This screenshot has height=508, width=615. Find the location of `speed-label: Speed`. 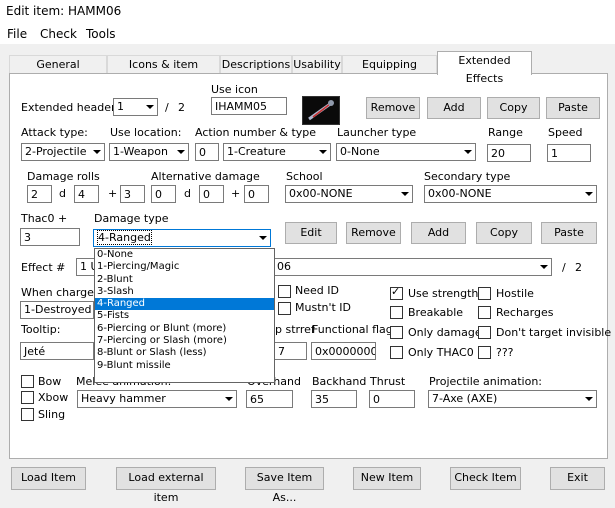

speed-label: Speed is located at coordinates (565, 132).